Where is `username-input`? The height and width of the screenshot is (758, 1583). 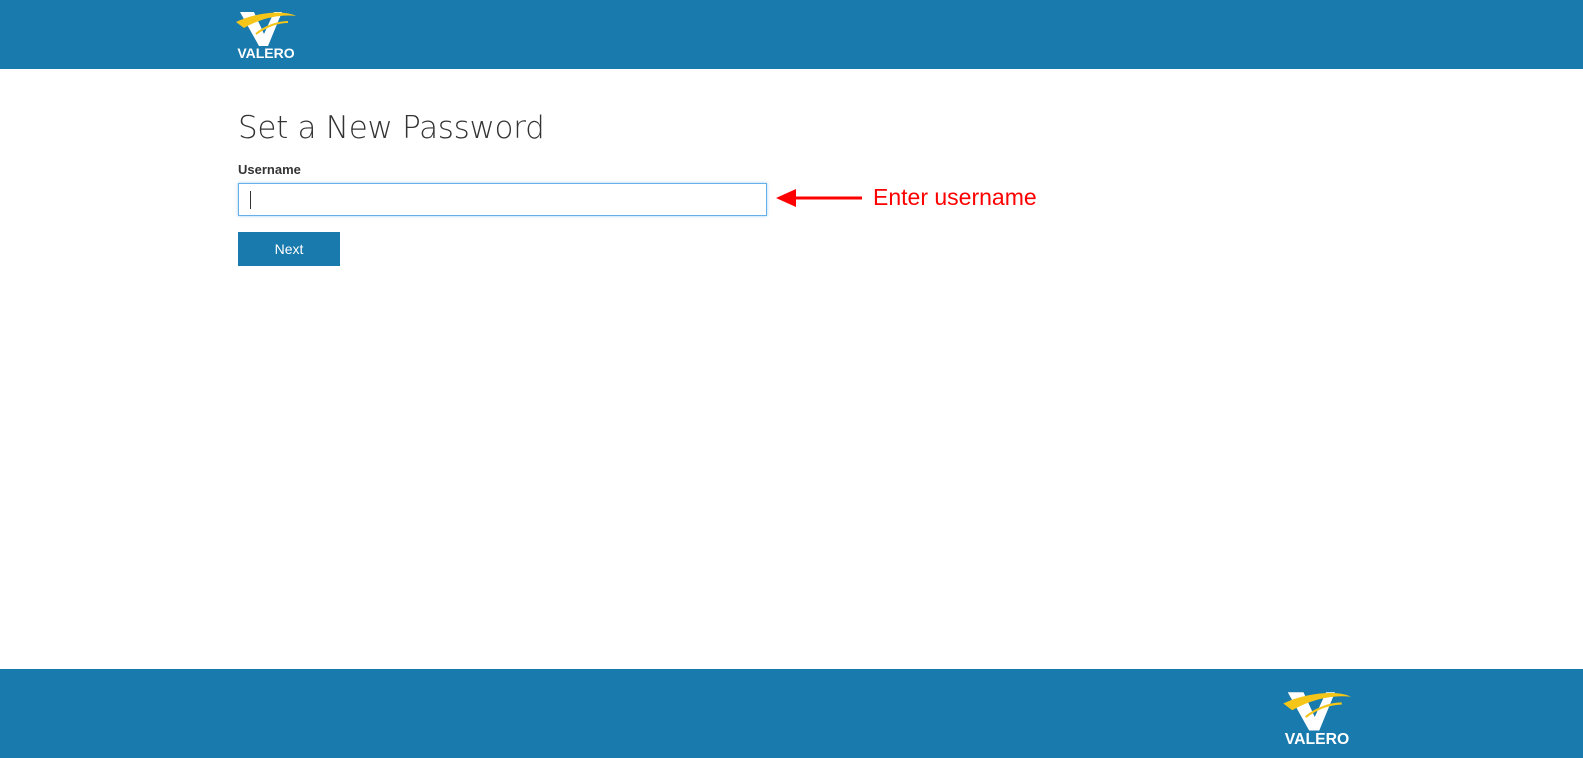
username-input is located at coordinates (502, 199).